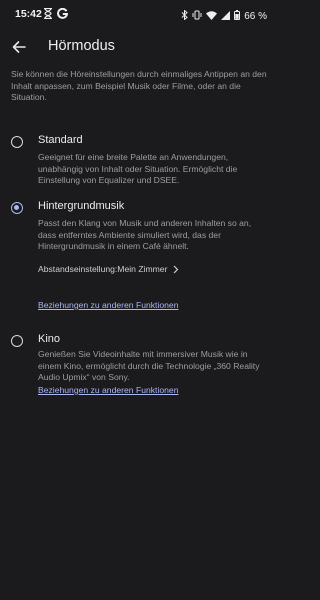 This screenshot has width=320, height=600. What do you see at coordinates (237, 16) in the screenshot?
I see `battery-icon` at bounding box center [237, 16].